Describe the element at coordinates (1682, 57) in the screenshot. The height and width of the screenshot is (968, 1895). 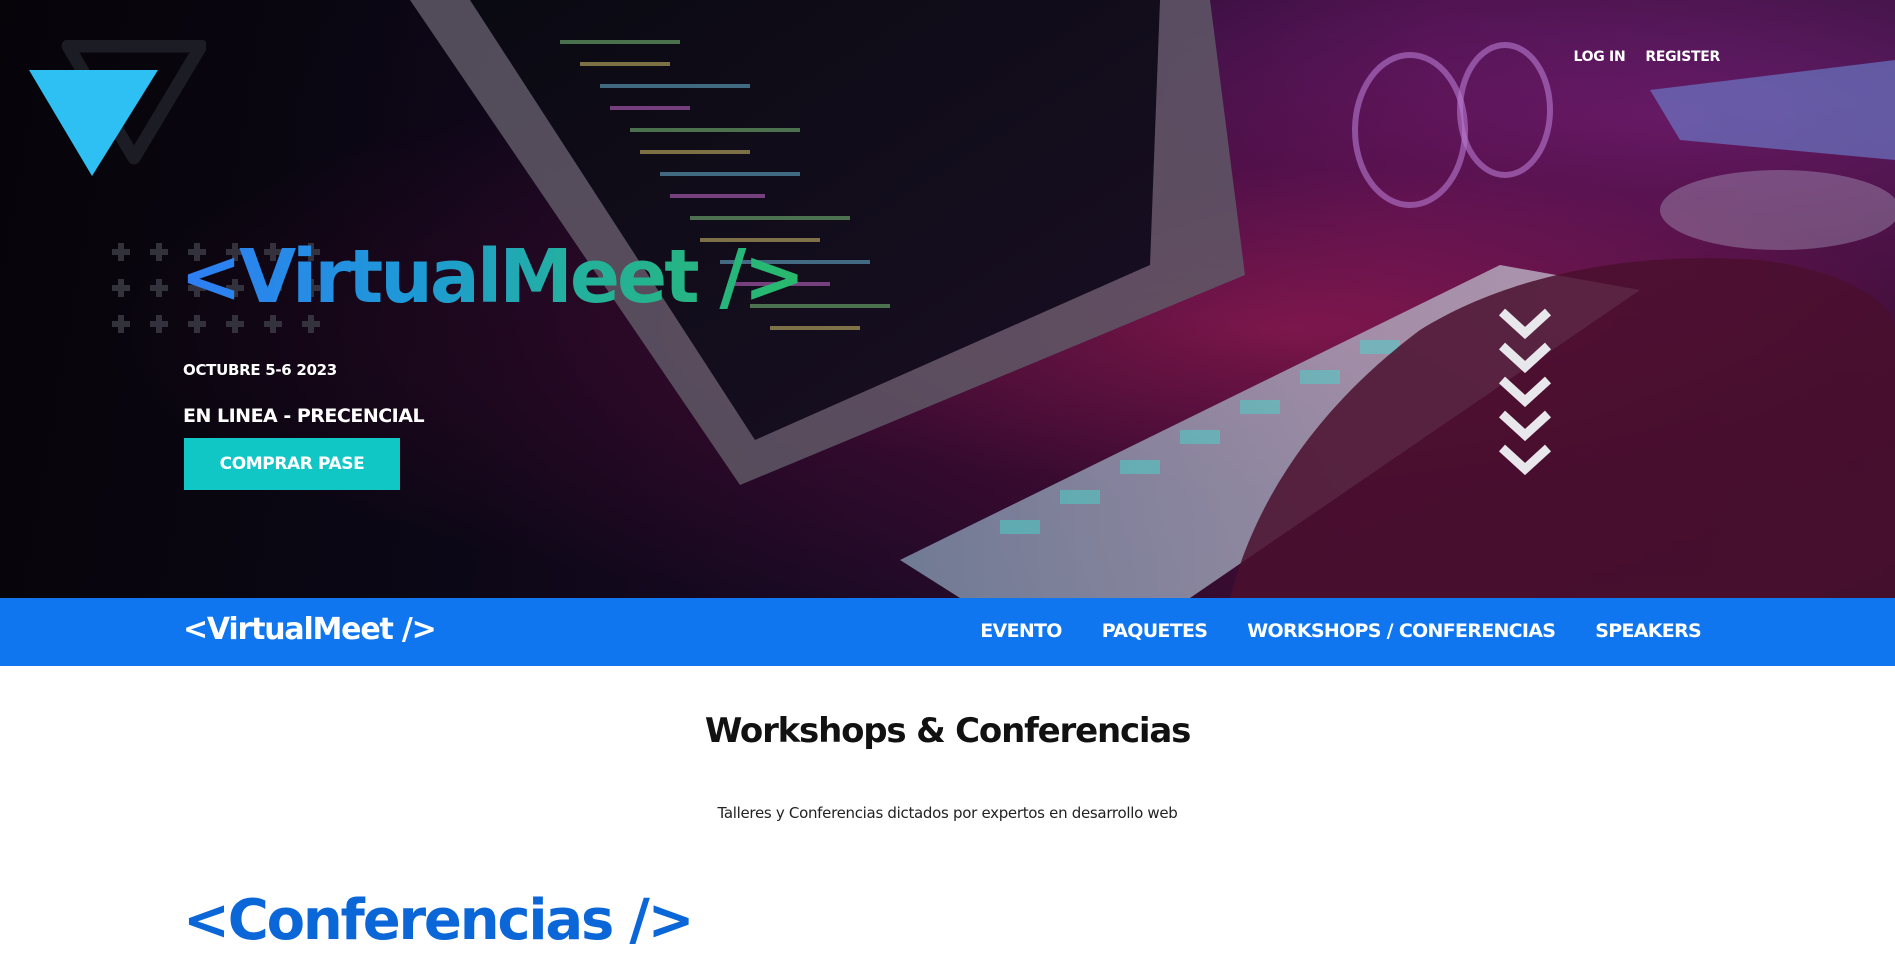
I see `register-link: REGISTER` at that location.